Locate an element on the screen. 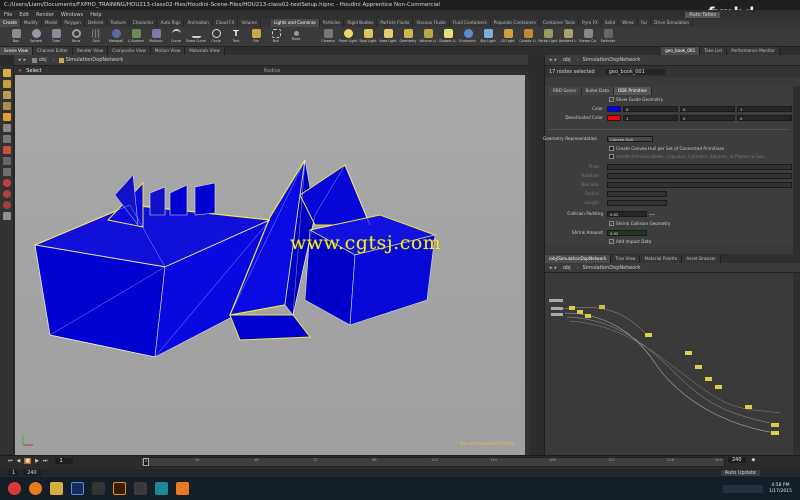 The height and width of the screenshot is (500, 800). color-g-field: 0 is located at coordinates (707, 109).